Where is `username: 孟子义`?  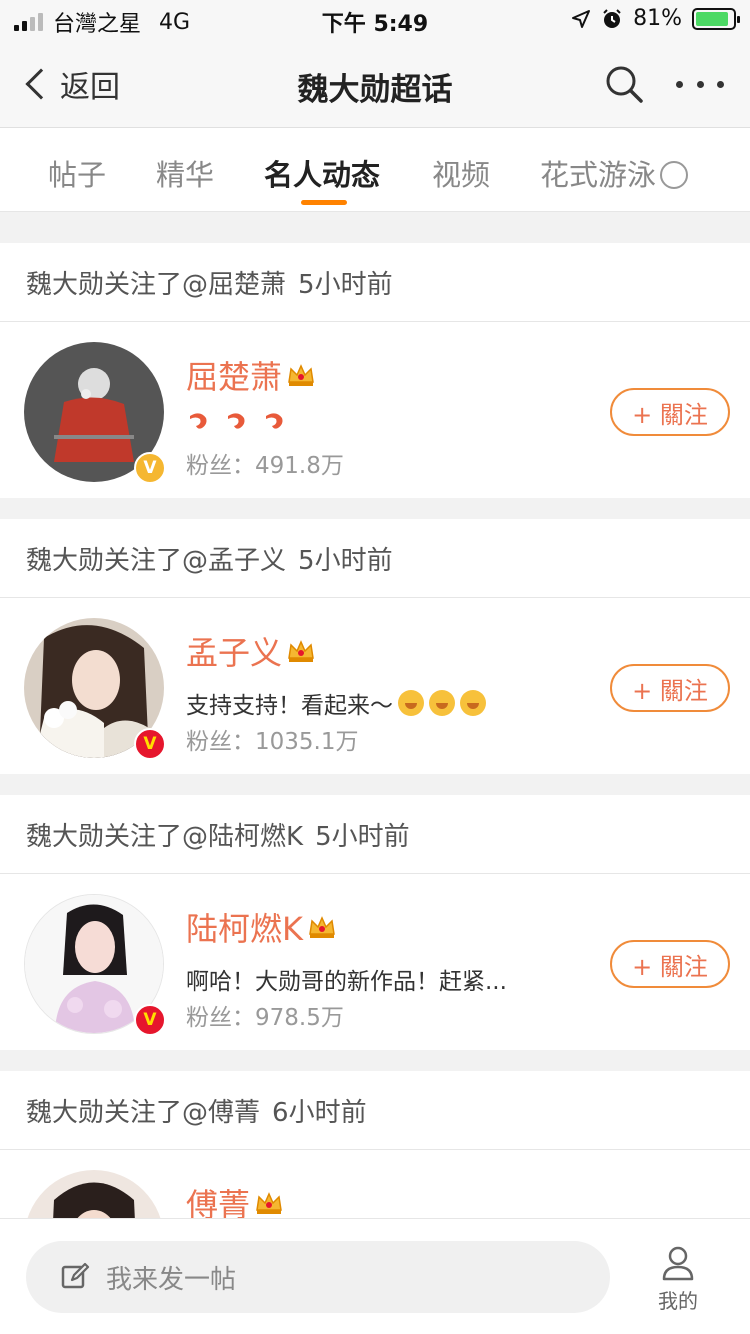
username: 孟子义 is located at coordinates (251, 651).